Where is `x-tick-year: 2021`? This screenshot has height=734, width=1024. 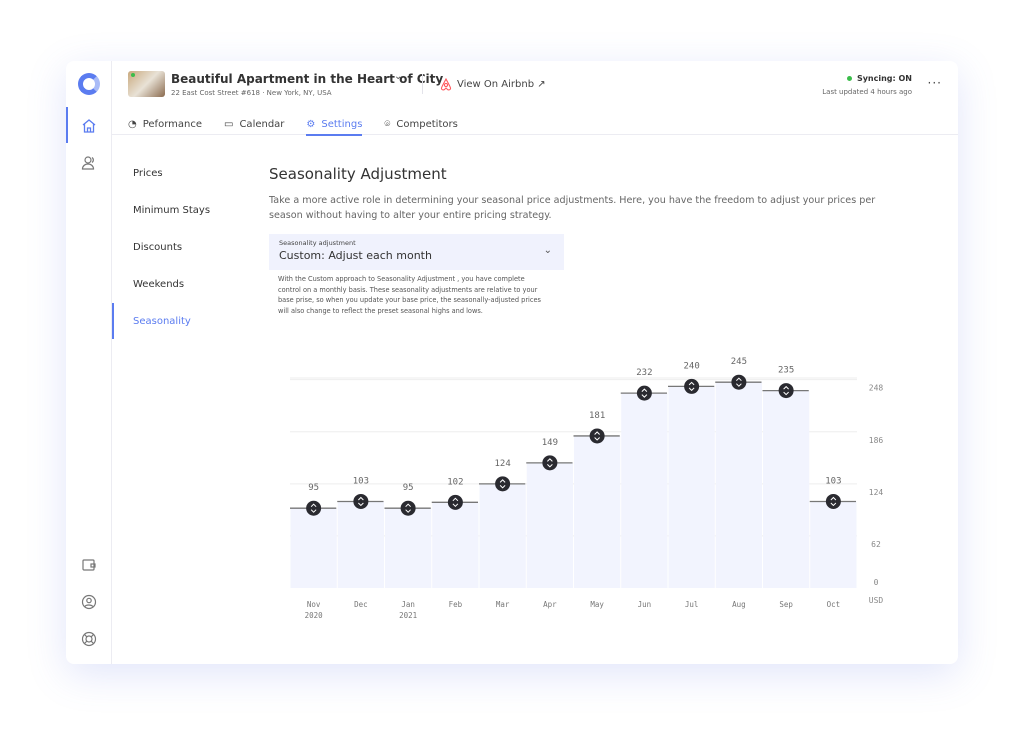
x-tick-year: 2021 is located at coordinates (408, 615).